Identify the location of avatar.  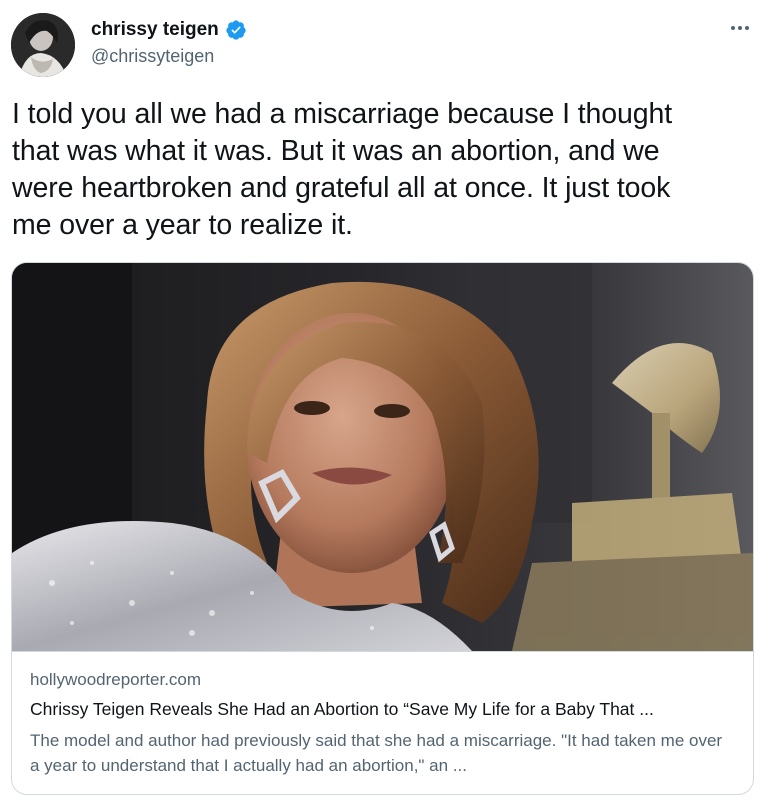
(43, 45).